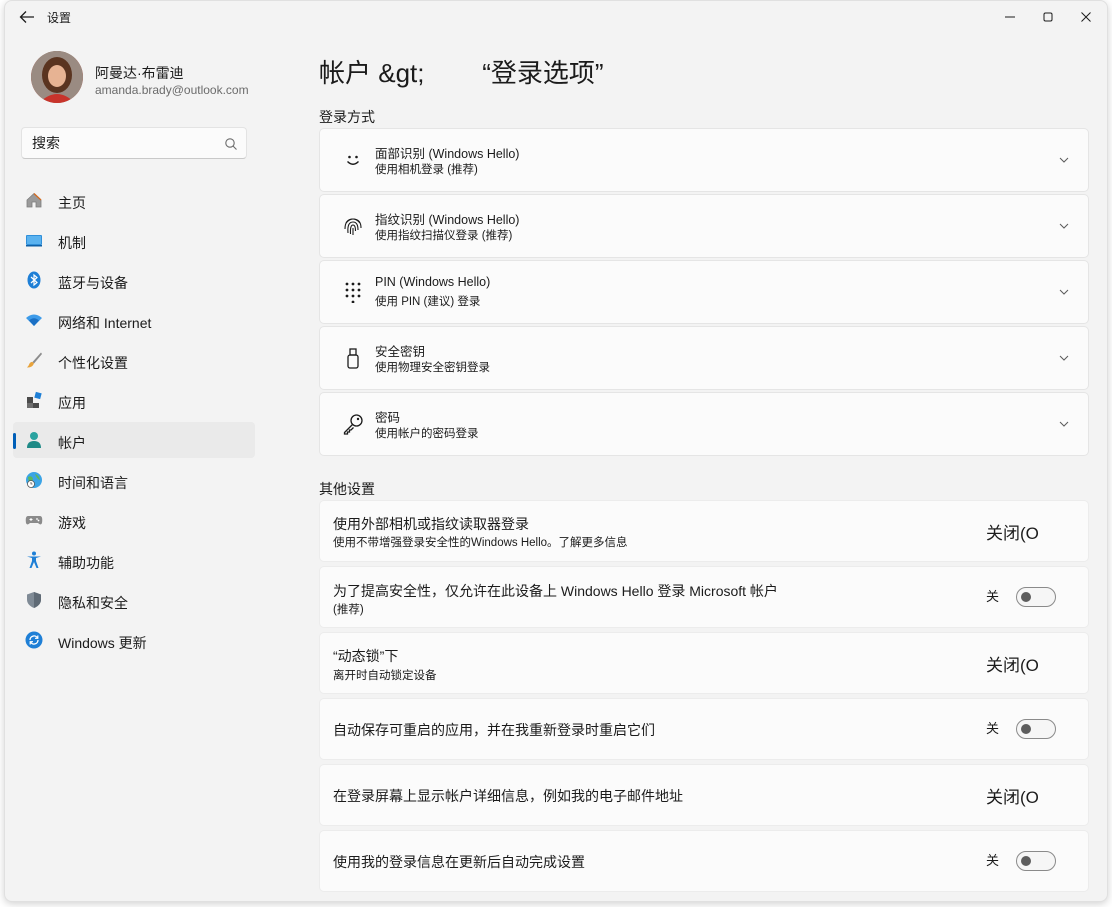 The image size is (1112, 907). What do you see at coordinates (105, 323) in the screenshot?
I see `sidebar-item-label: 网络和 Internet` at bounding box center [105, 323].